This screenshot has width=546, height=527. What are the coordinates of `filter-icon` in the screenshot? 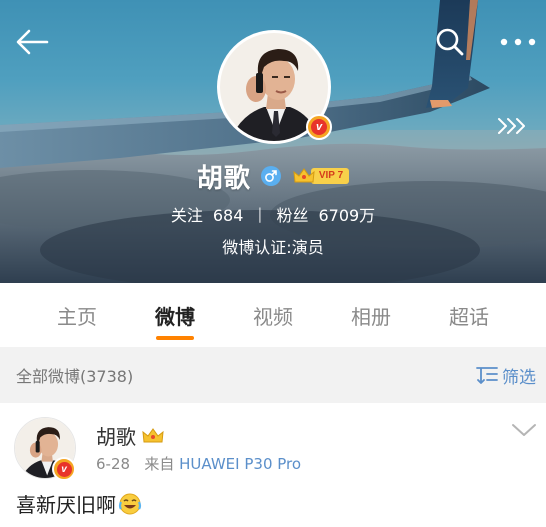 It's located at (487, 375).